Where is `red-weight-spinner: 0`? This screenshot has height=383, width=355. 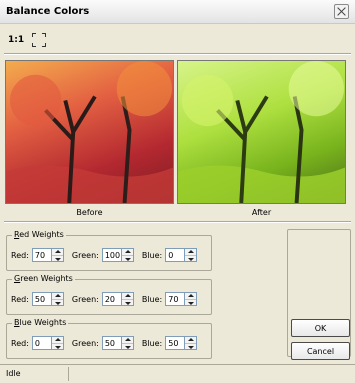 red-weight-spinner: 0 is located at coordinates (47, 343).